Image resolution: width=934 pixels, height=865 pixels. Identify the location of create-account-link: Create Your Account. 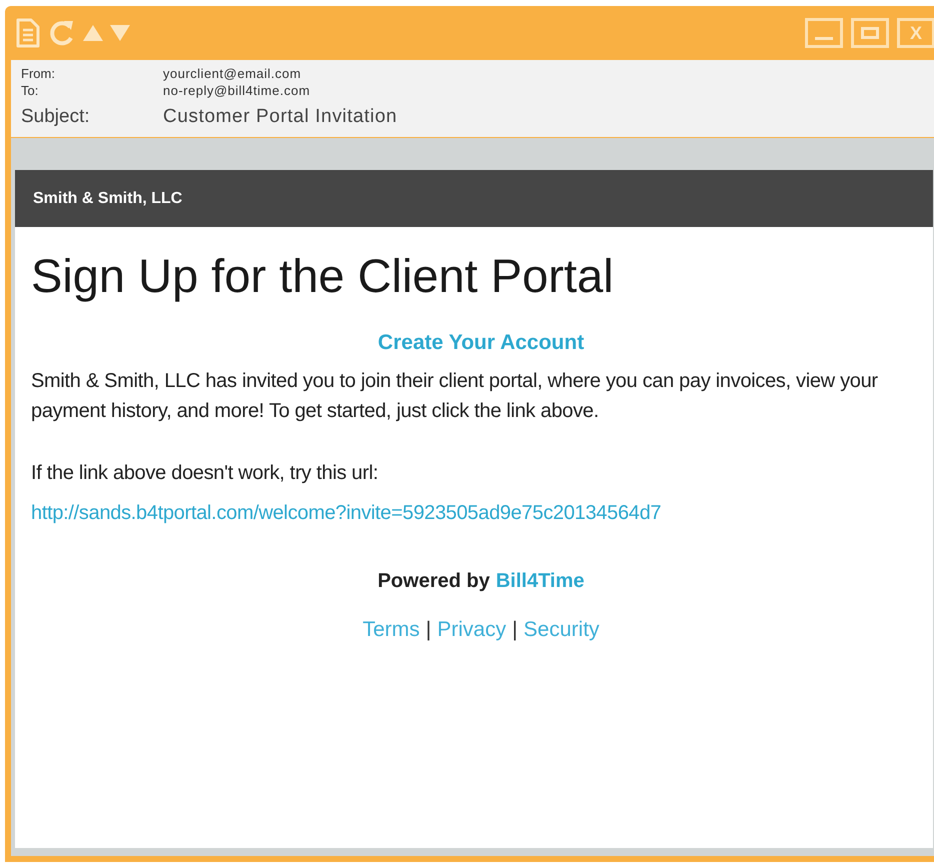
(481, 342).